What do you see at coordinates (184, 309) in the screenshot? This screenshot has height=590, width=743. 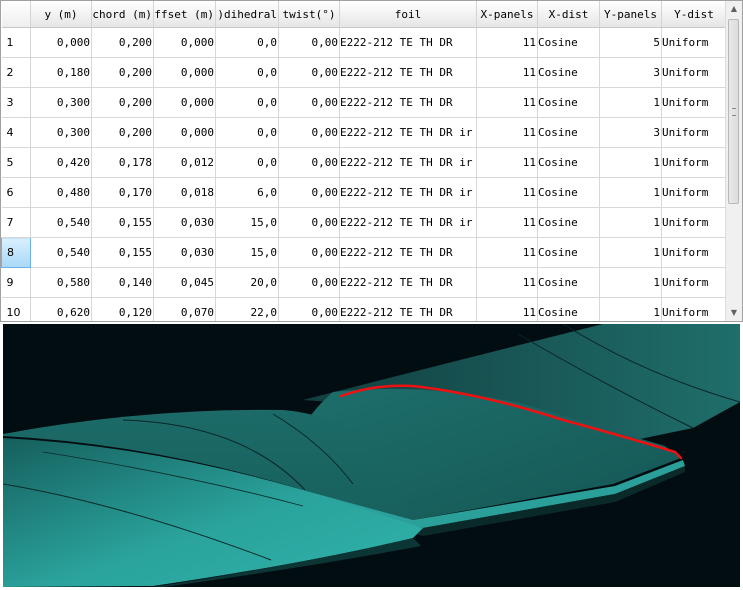 I see `cell-offset: 0,070` at bounding box center [184, 309].